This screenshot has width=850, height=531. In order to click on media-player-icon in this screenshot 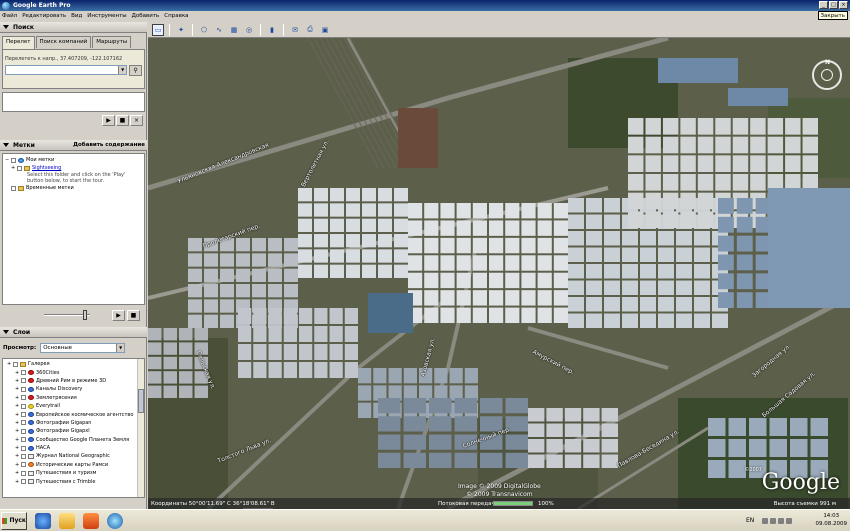, I will do `click(91, 520)`.